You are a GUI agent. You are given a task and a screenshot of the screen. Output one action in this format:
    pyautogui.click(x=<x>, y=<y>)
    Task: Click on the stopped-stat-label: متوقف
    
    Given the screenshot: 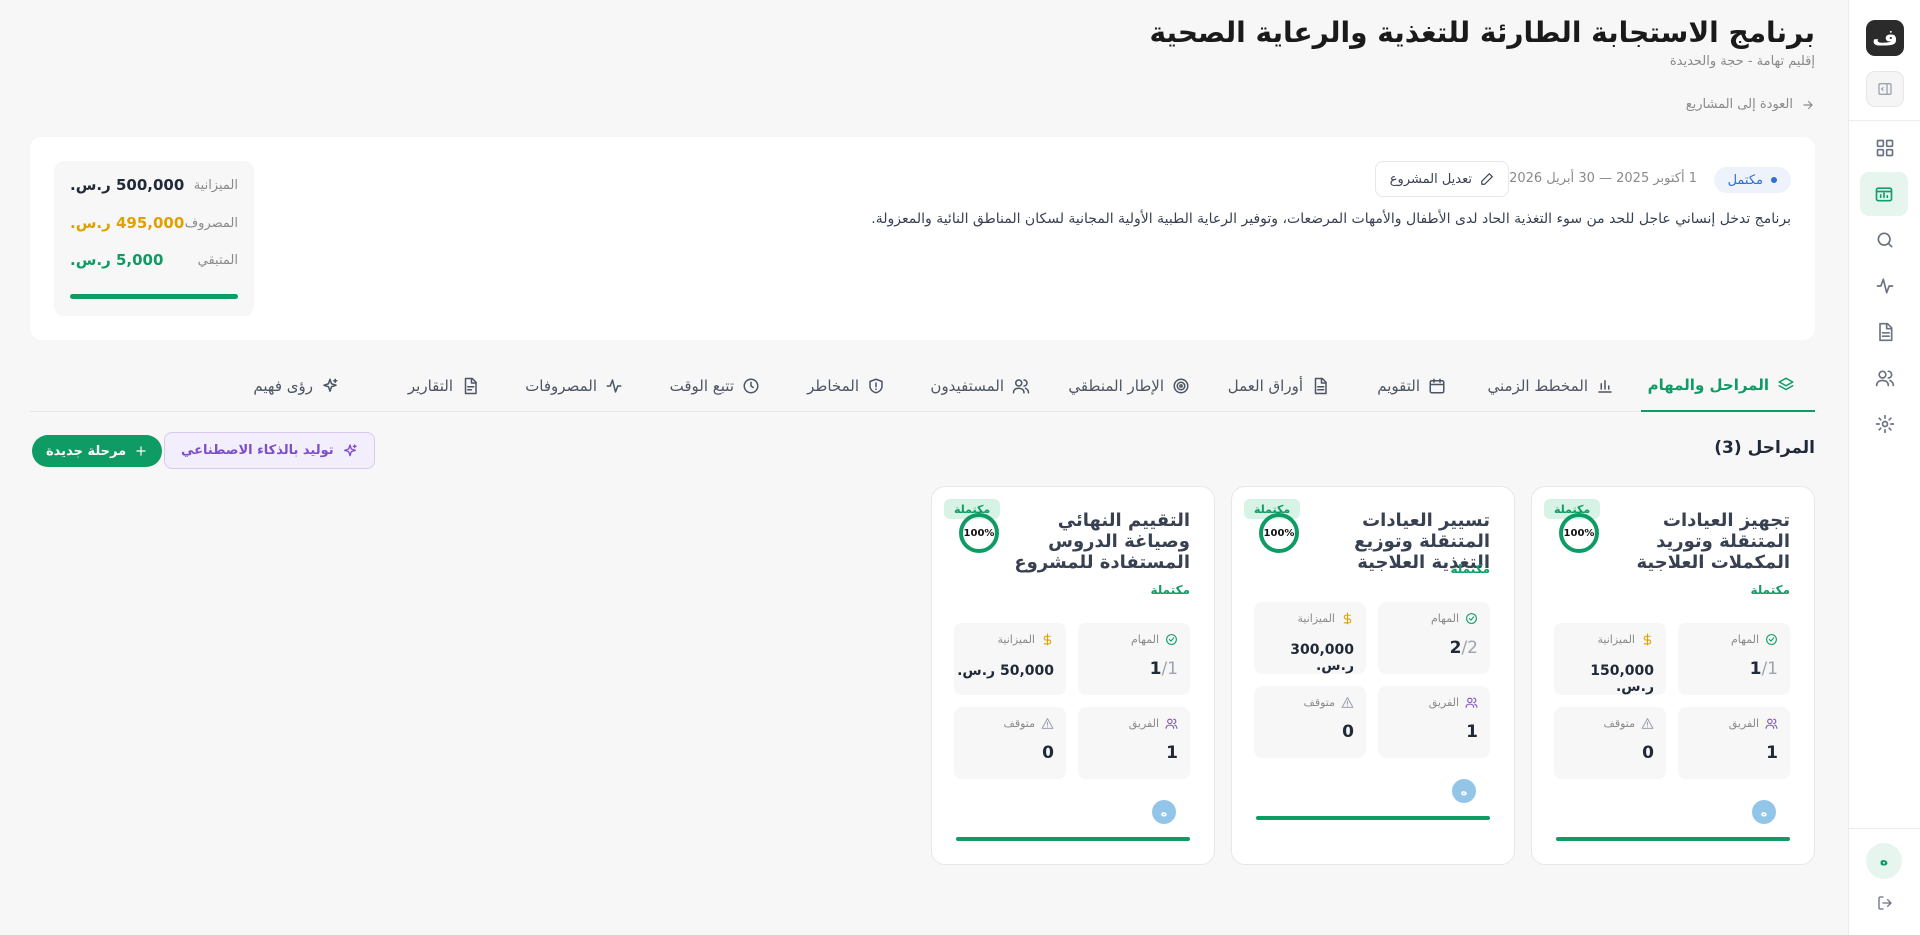 What is the action you would take?
    pyautogui.click(x=1628, y=723)
    